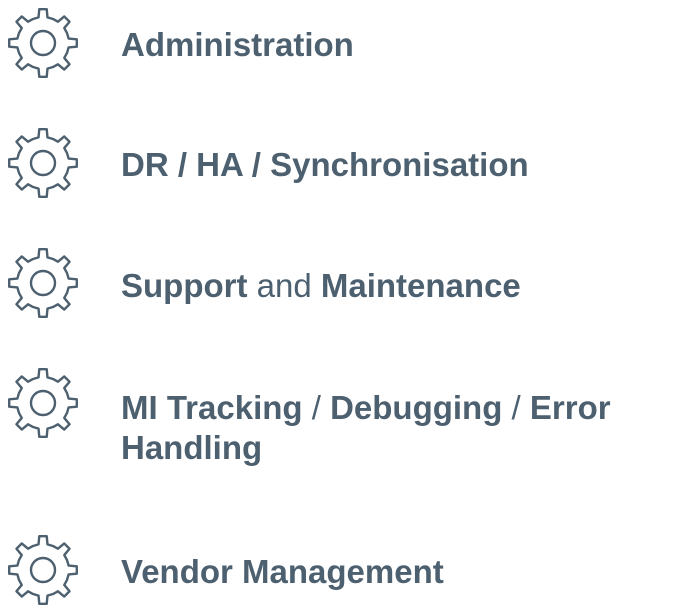 Image resolution: width=682 pixels, height=610 pixels. What do you see at coordinates (212, 407) in the screenshot?
I see `label-text: MI Tracking` at bounding box center [212, 407].